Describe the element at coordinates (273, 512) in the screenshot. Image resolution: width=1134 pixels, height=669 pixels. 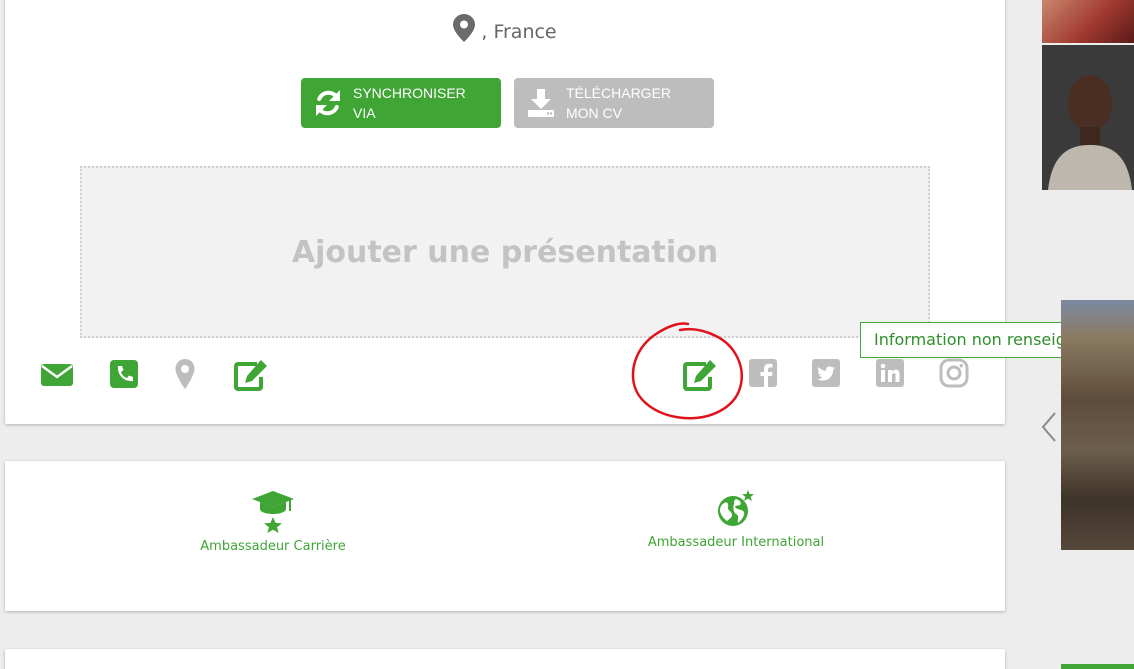
I see `graduation-cap-star-icon` at that location.